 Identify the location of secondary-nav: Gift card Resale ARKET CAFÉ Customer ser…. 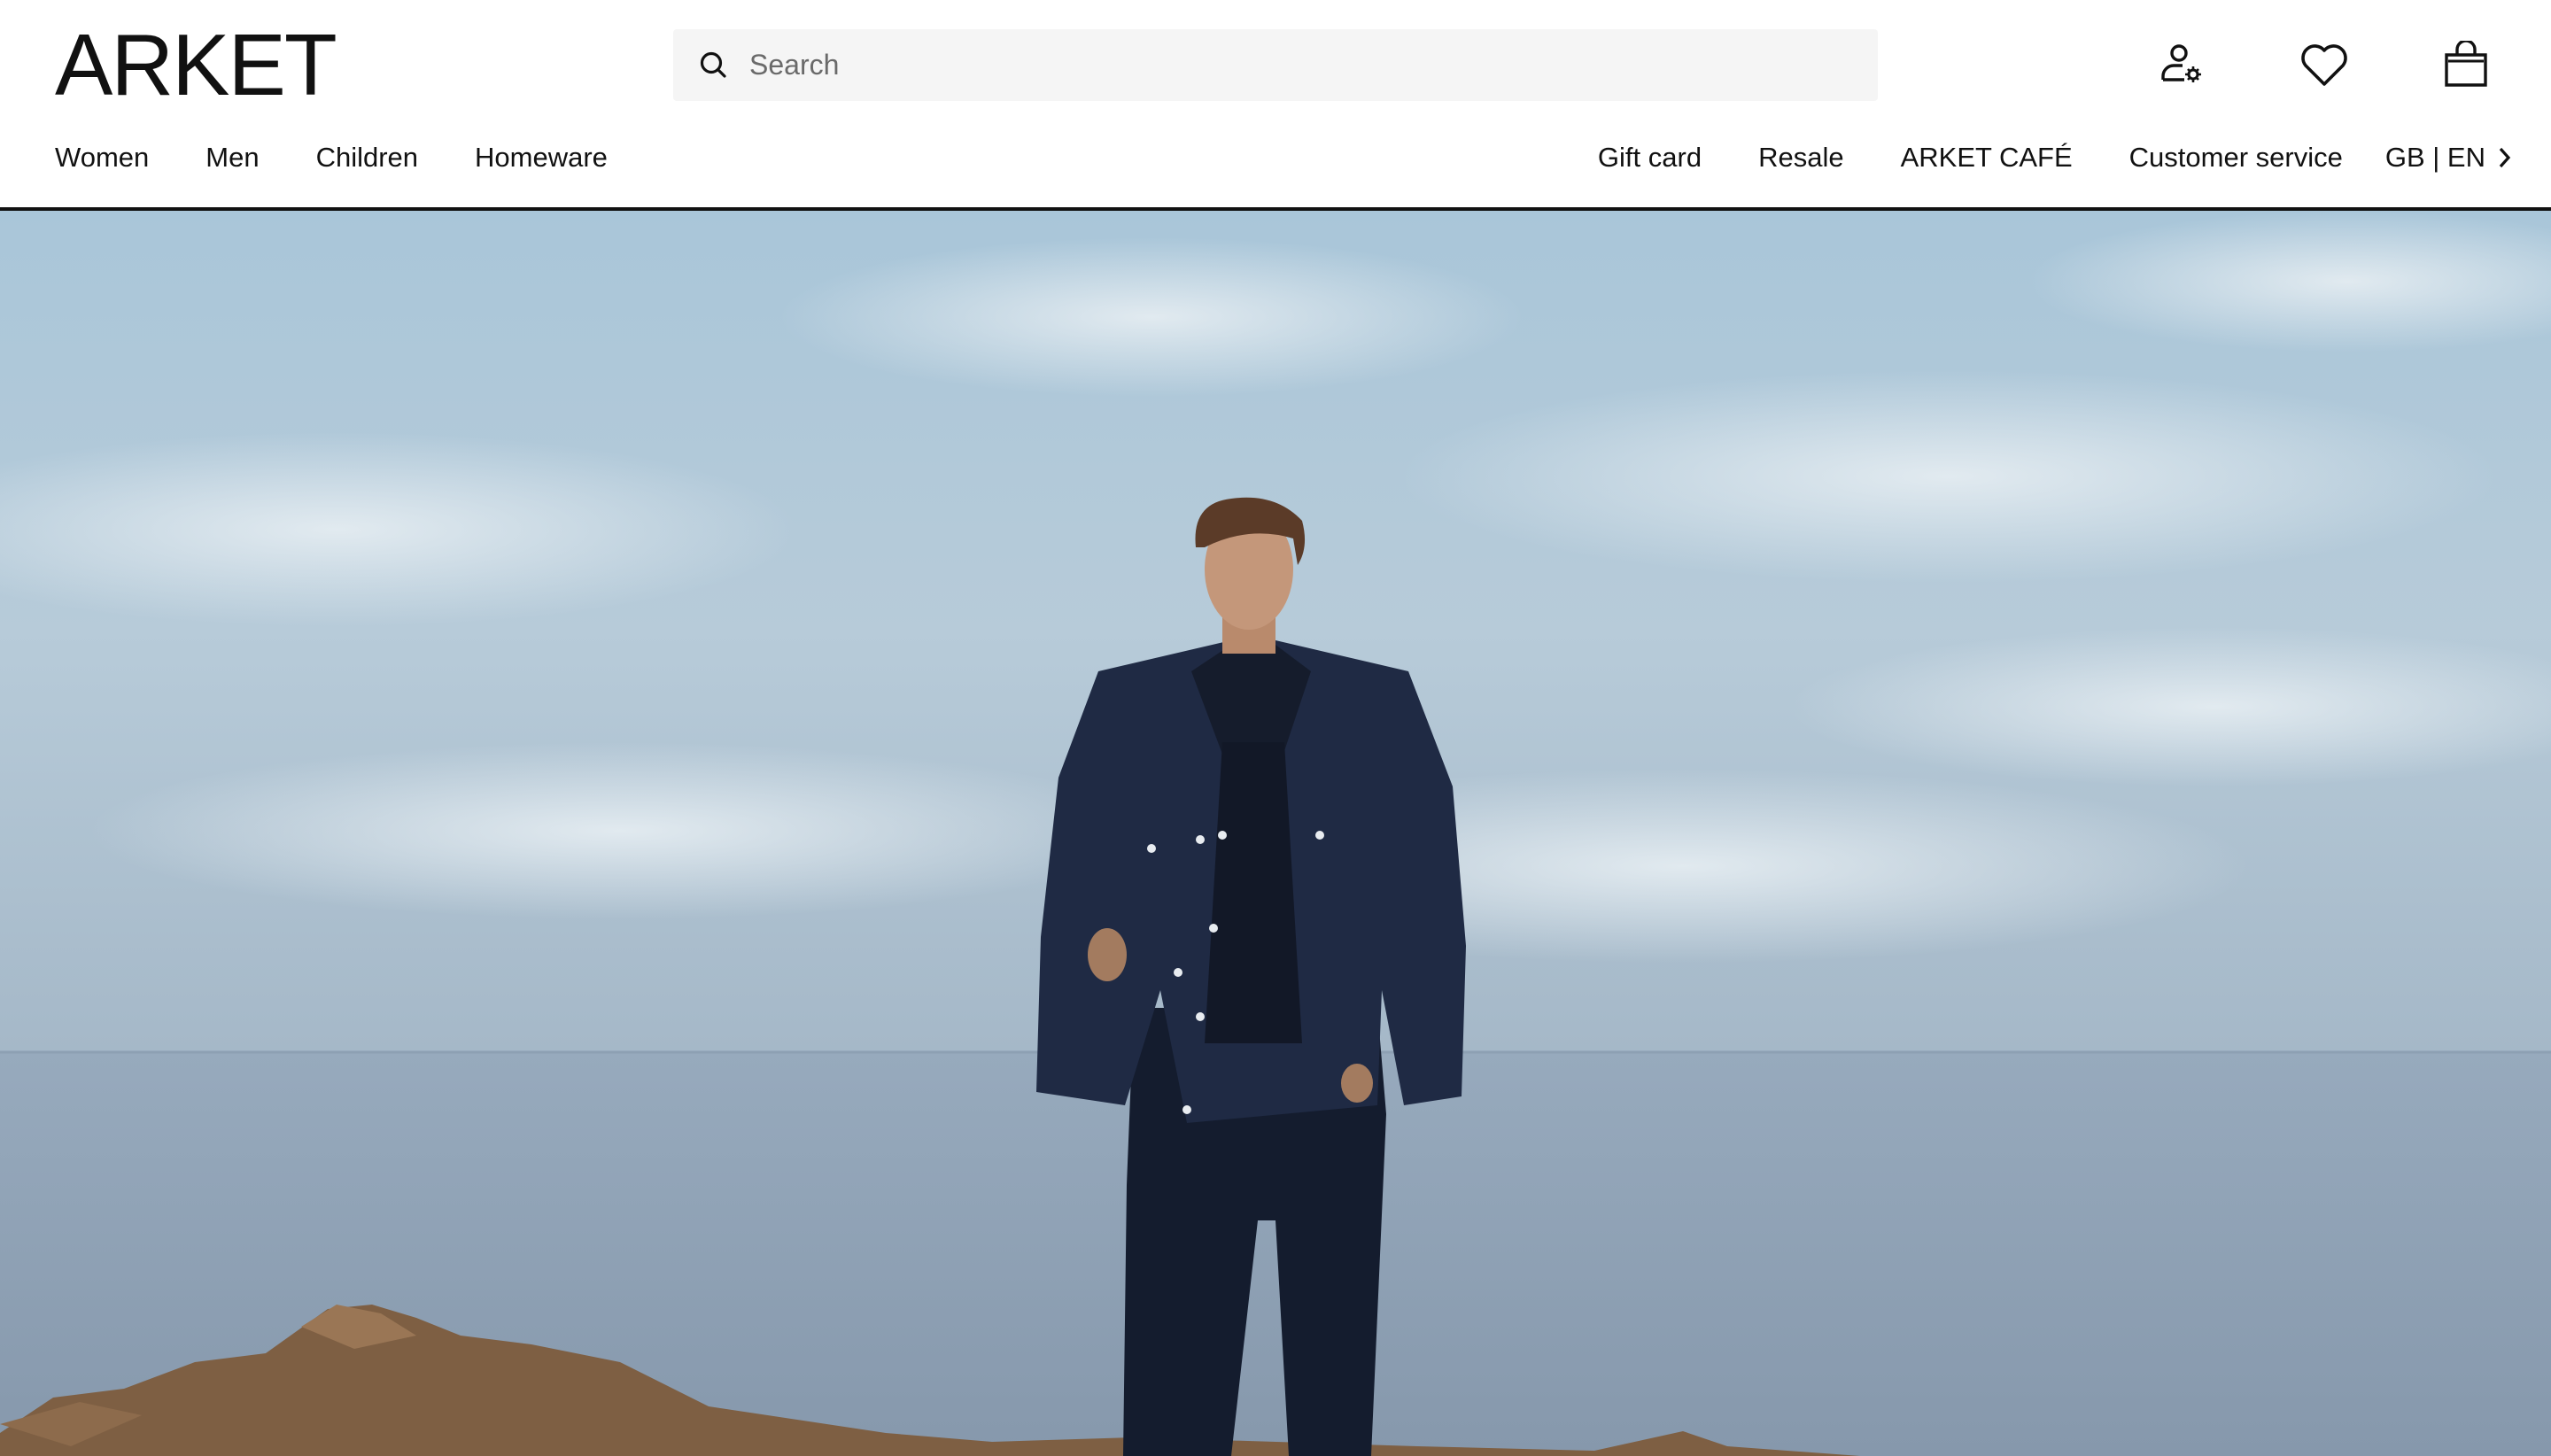
(2027, 157).